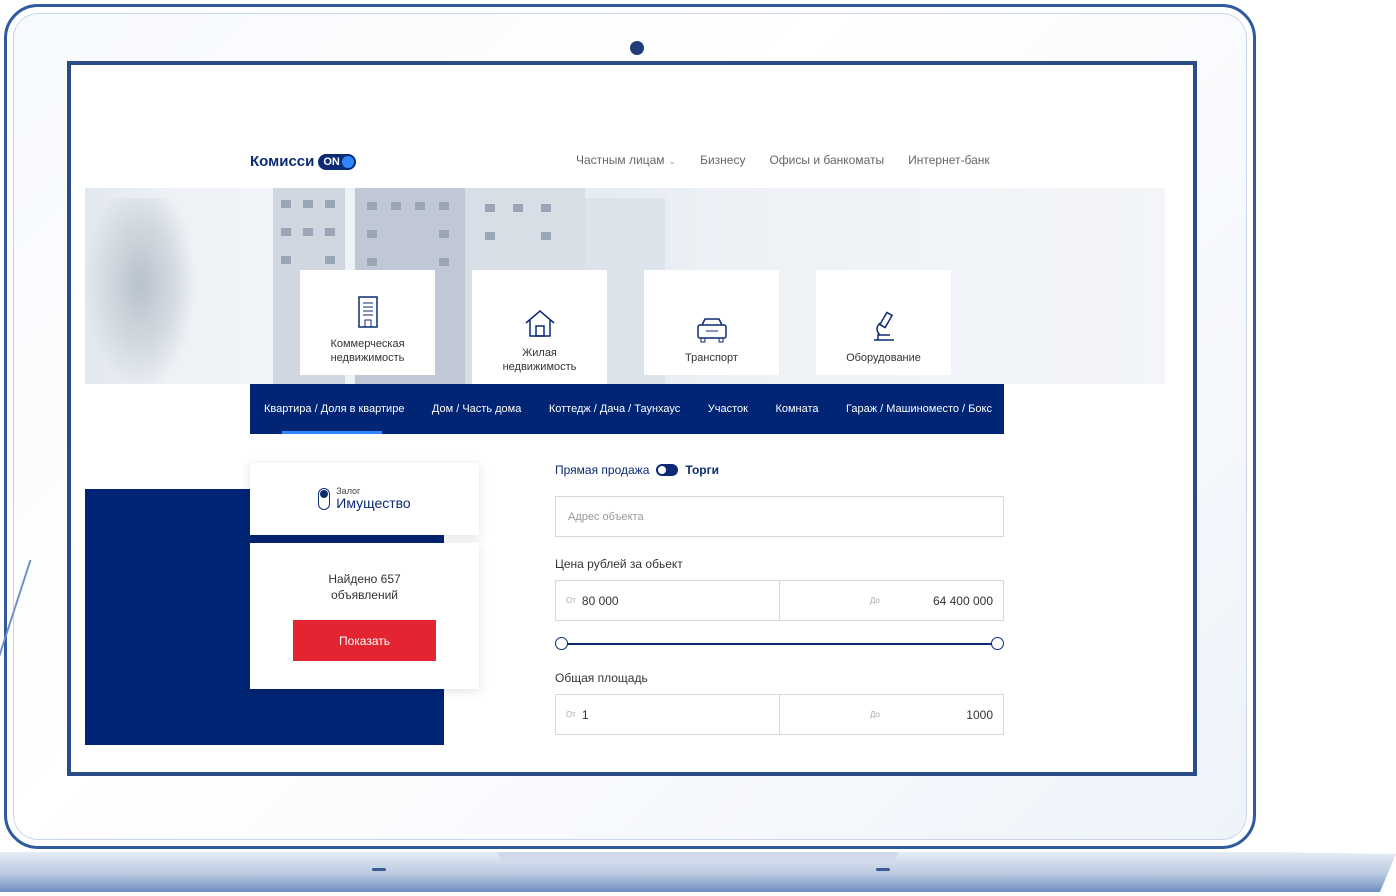 The image size is (1396, 896). Describe the element at coordinates (331, 161) in the screenshot. I see `logo-toggle-label: ON` at that location.